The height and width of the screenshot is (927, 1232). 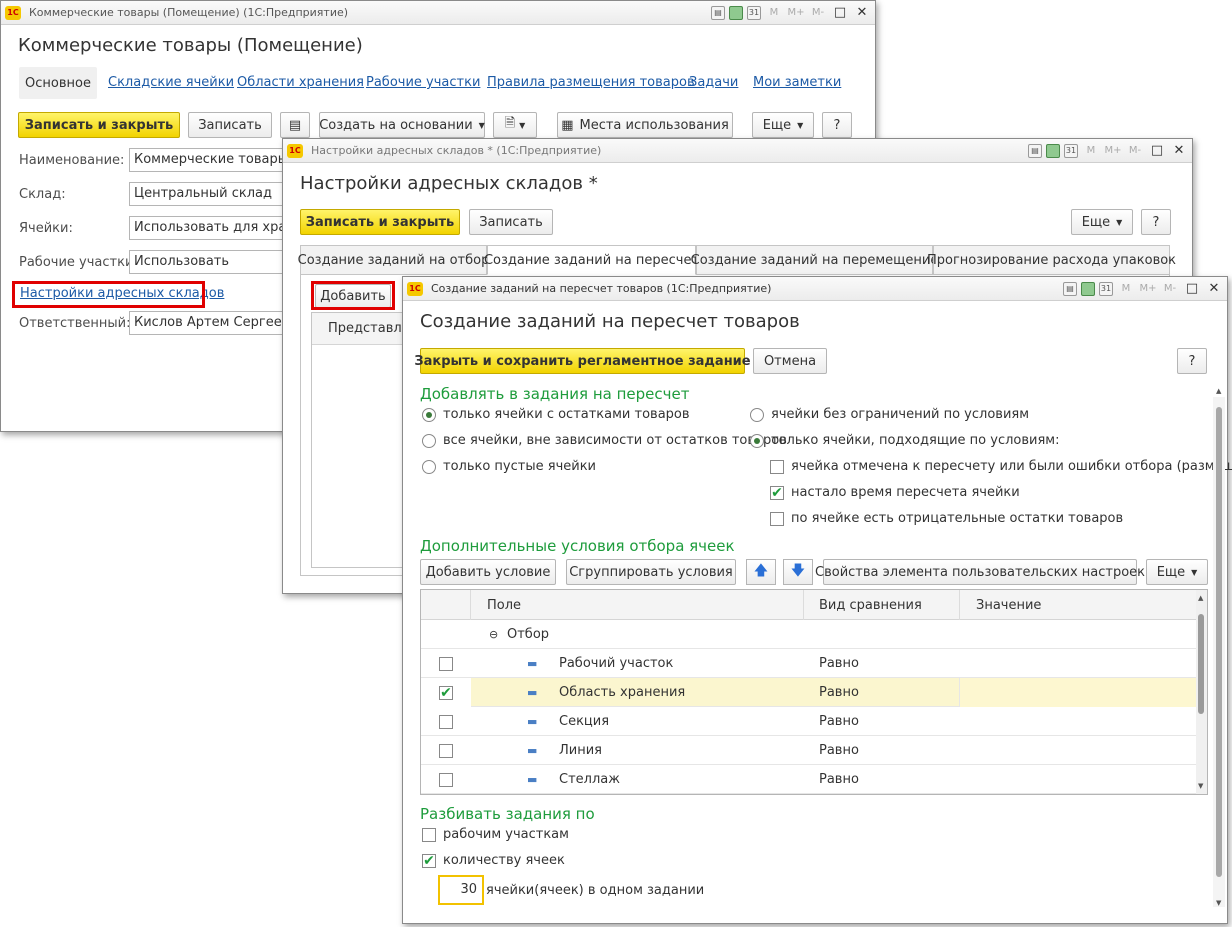 I want to click on name-field: Коммерческие товары, so click(x=209, y=160).